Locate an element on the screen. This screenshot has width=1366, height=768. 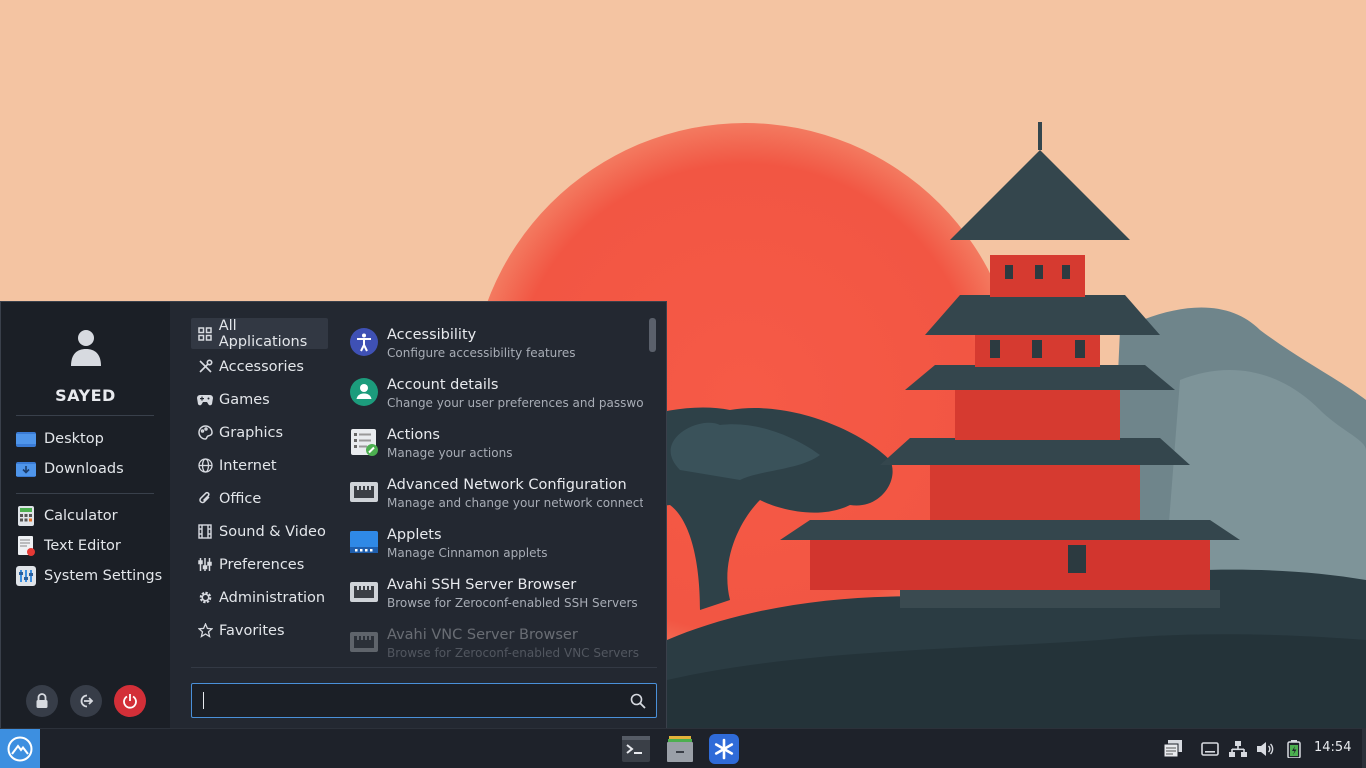
app-actions: Actions Manage your actions is located at coordinates (494, 442).